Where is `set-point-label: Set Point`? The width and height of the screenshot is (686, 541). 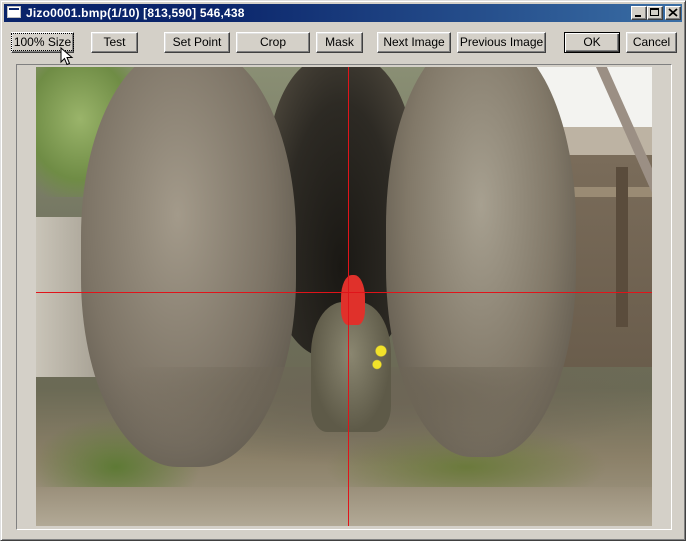 set-point-label: Set Point is located at coordinates (197, 42).